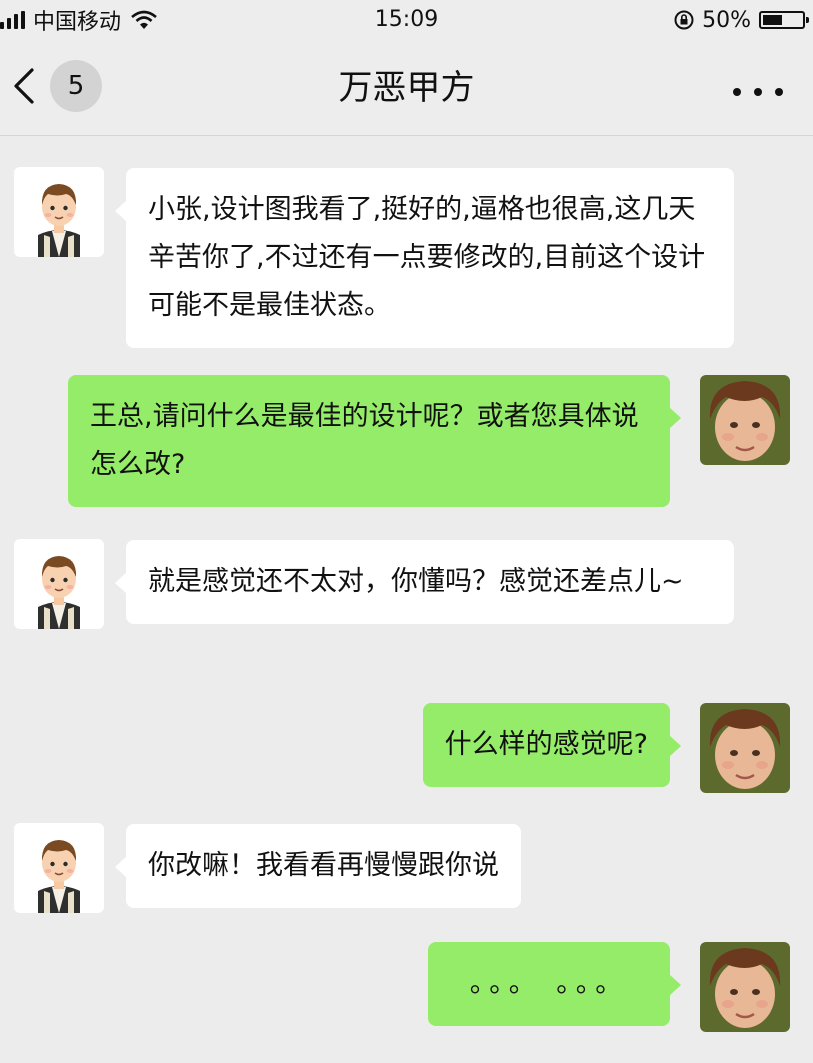  I want to click on status-right: 50%, so click(741, 20).